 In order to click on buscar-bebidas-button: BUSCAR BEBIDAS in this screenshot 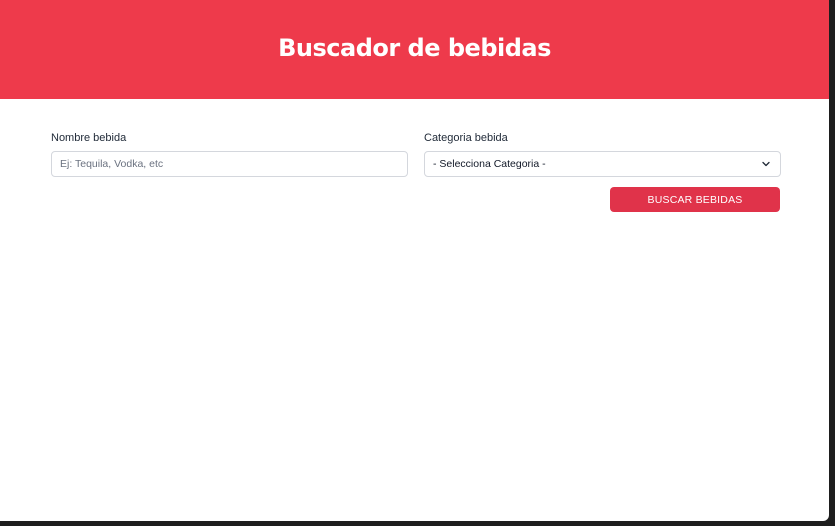, I will do `click(695, 199)`.